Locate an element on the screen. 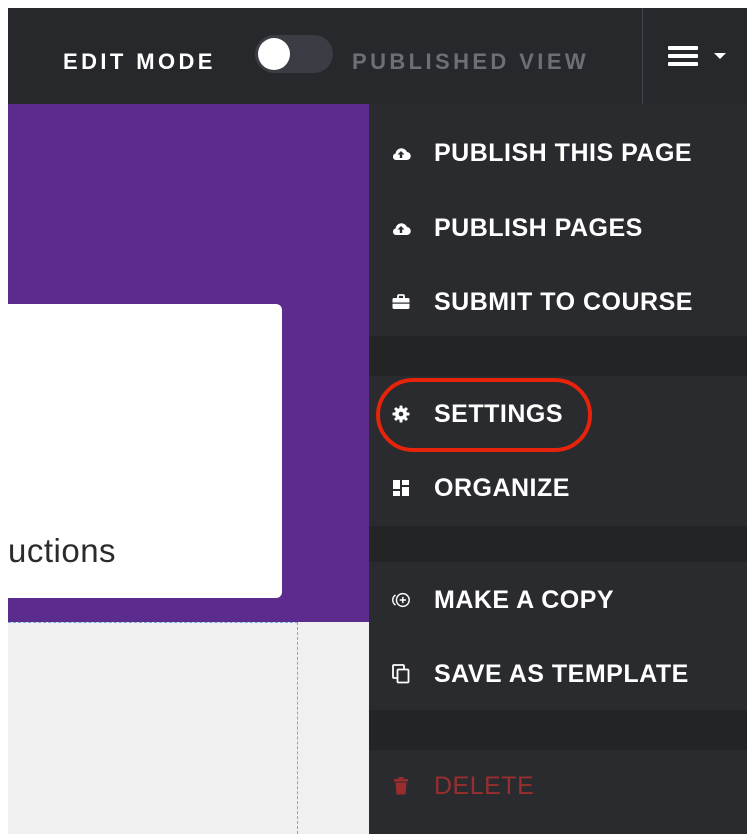  menu-item-organize: ORGANIZE is located at coordinates (558, 487).